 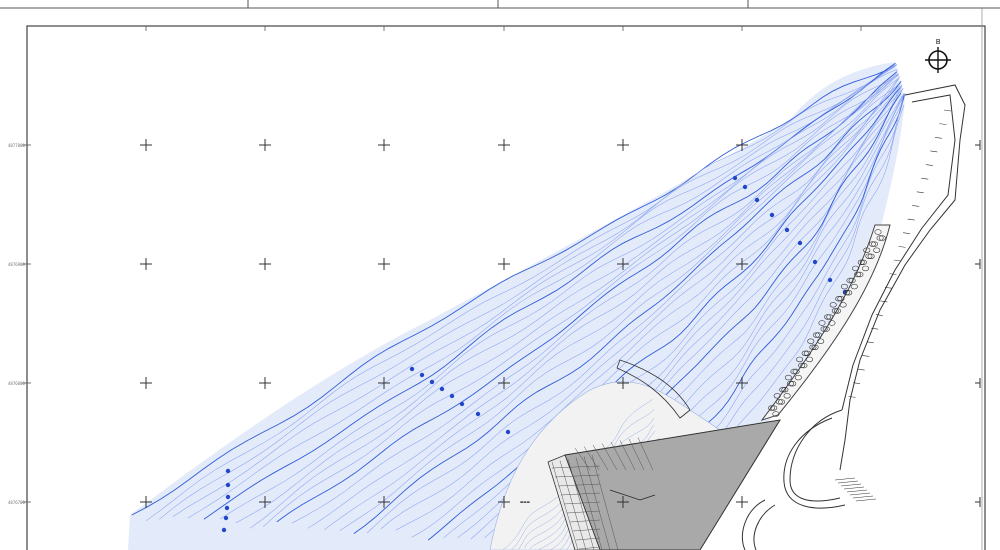 What do you see at coordinates (16, 264) in the screenshot?
I see `left-tick-label: 4876900` at bounding box center [16, 264].